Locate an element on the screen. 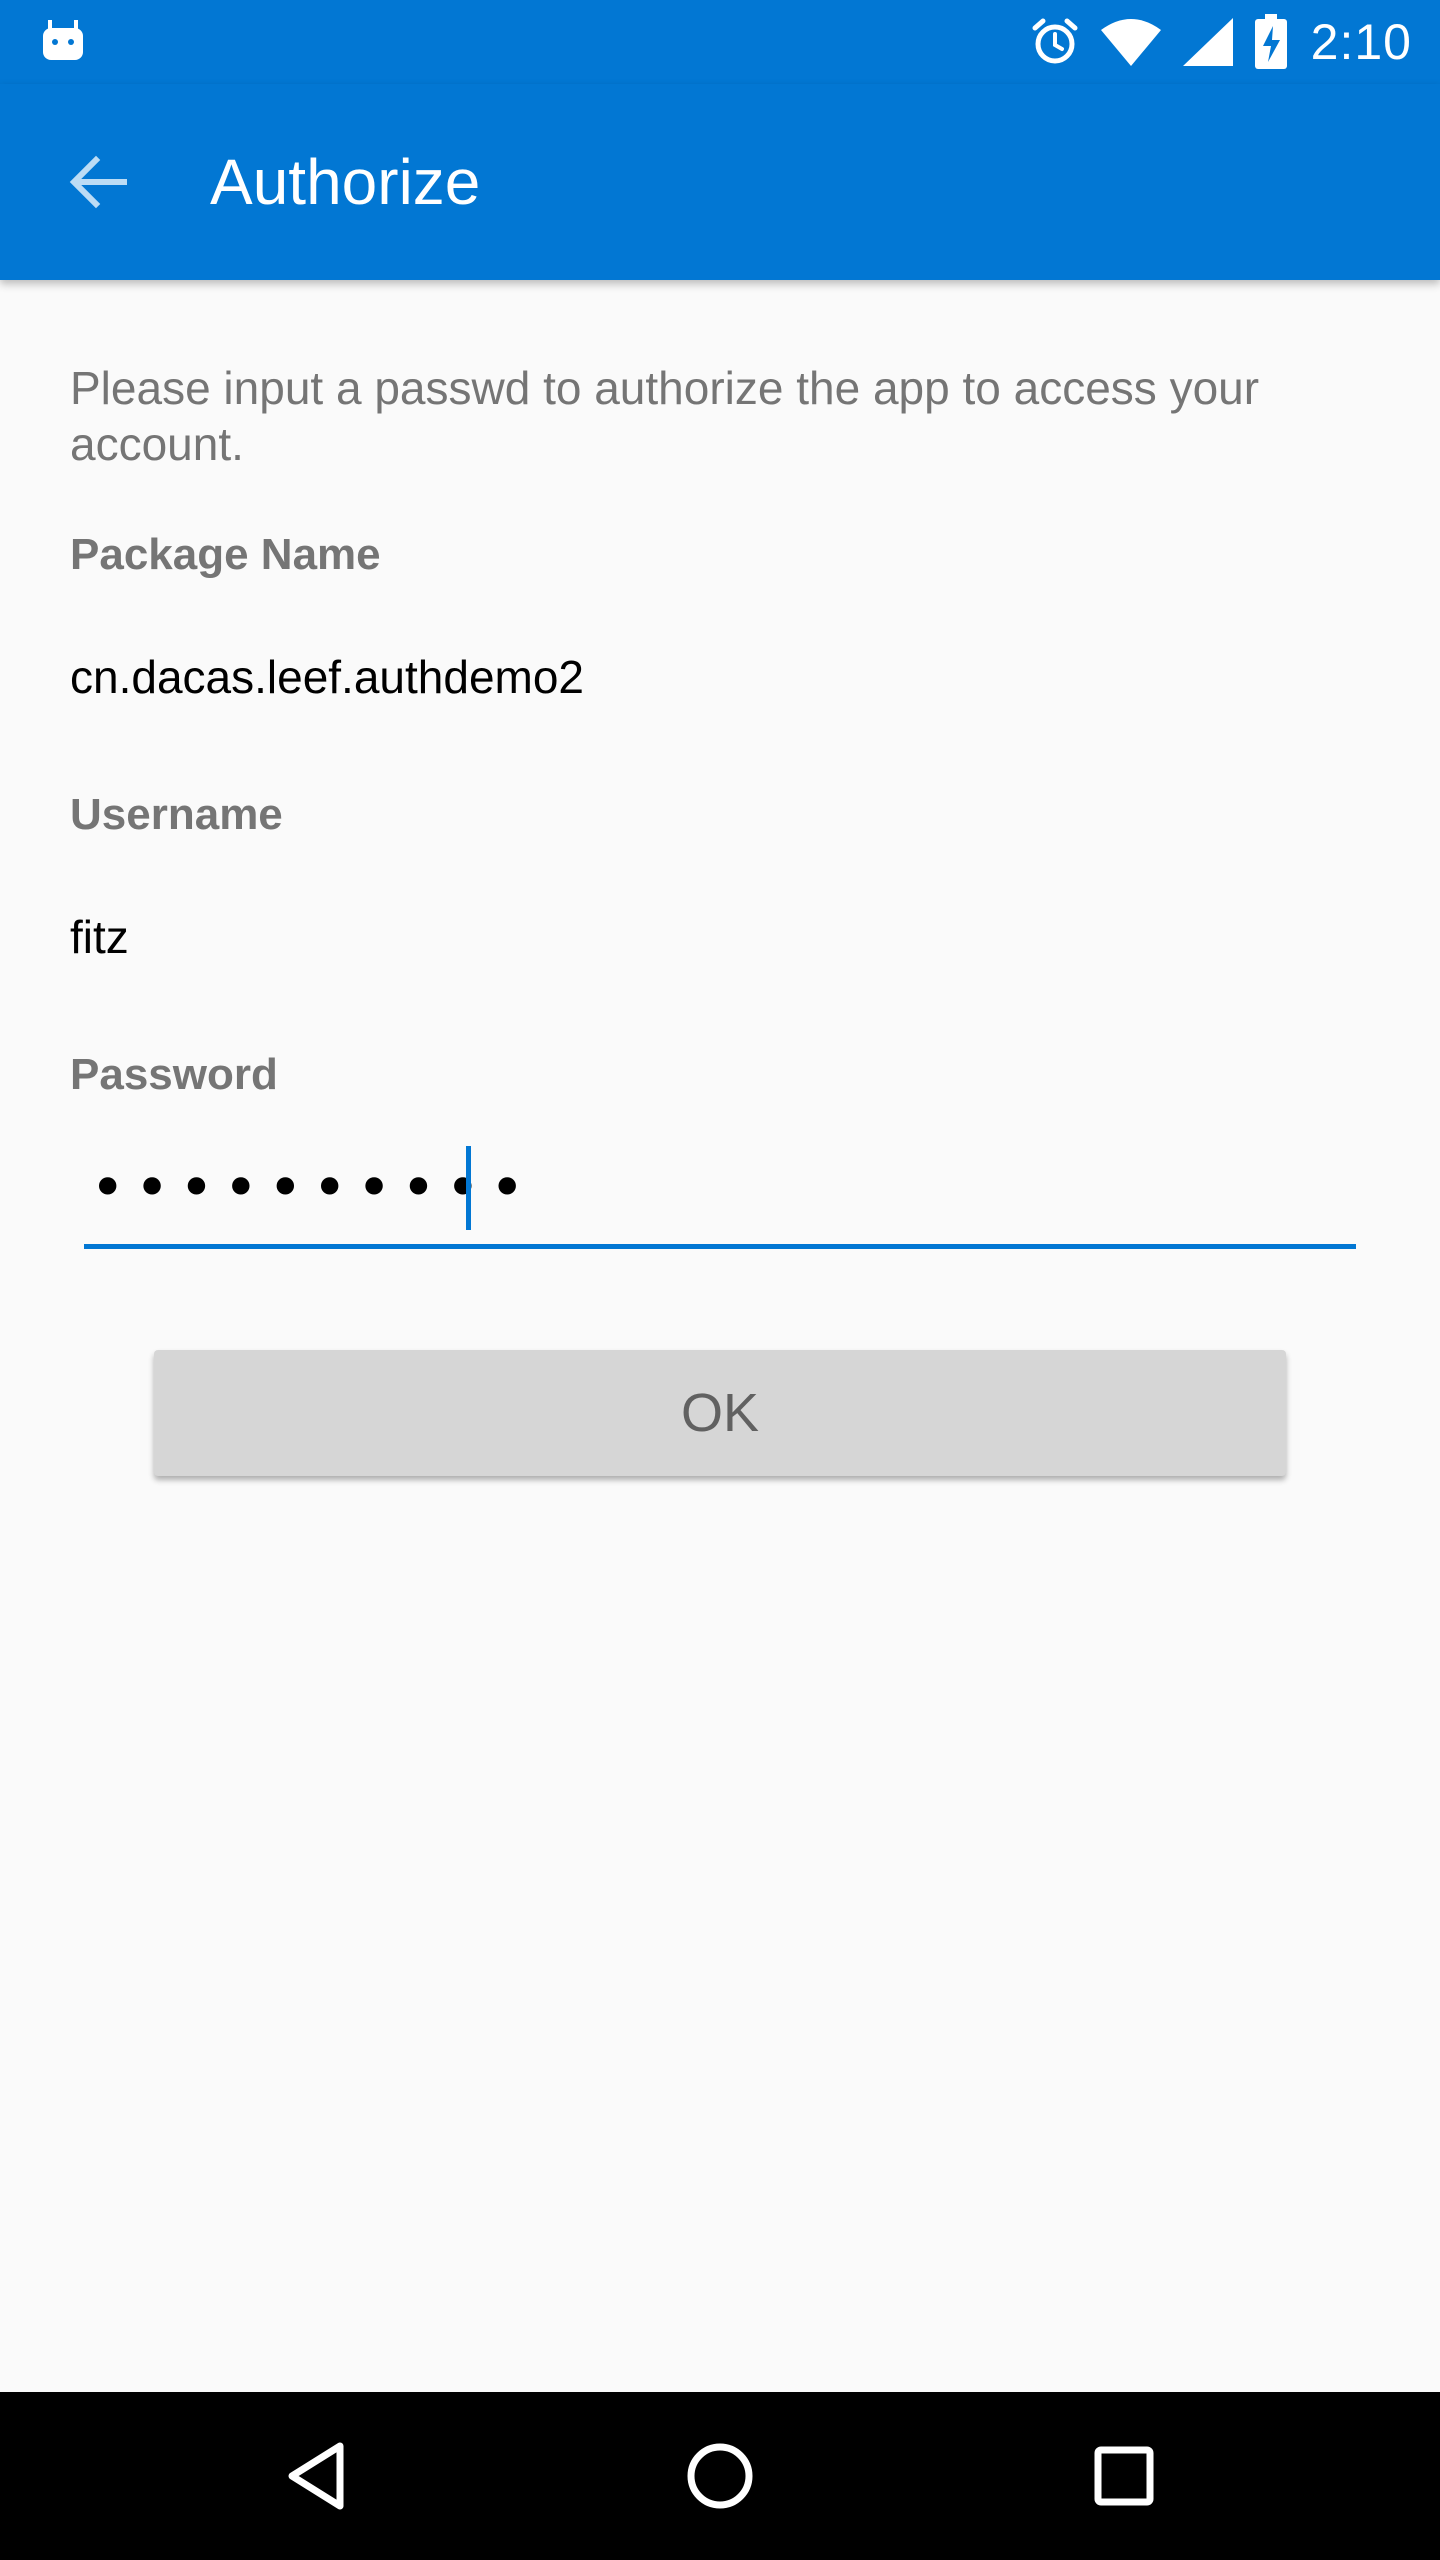 This screenshot has width=1440, height=2560. password-input: •••••••••• is located at coordinates (720, 1194).